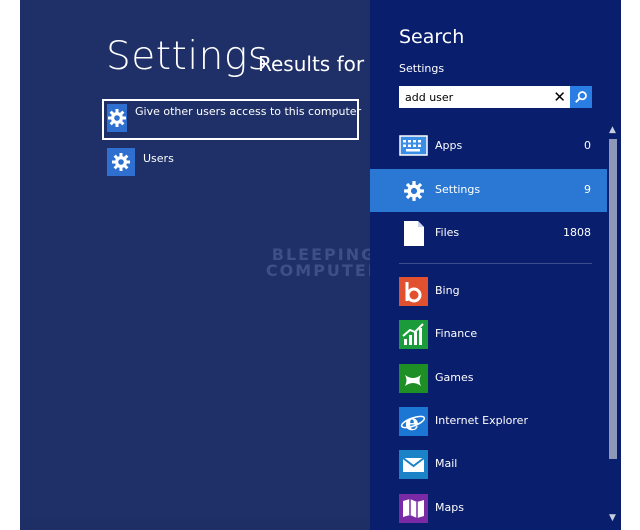 This screenshot has height=530, width=640. I want to click on search-icon, so click(581, 97).